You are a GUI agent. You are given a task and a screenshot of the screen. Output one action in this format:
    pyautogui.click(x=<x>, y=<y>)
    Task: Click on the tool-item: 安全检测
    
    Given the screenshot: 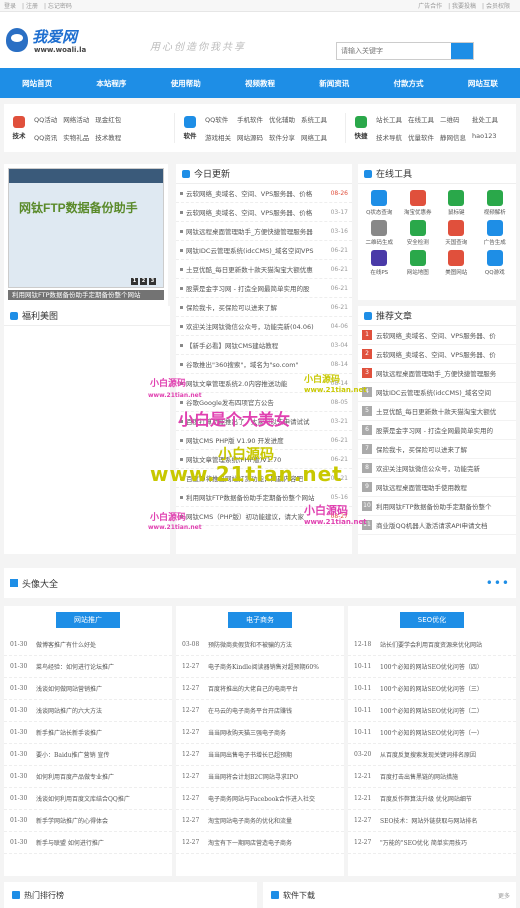 What is the action you would take?
    pyautogui.click(x=418, y=233)
    